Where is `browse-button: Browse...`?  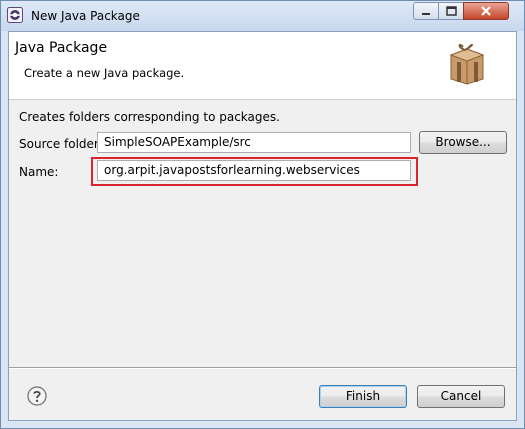 browse-button: Browse... is located at coordinates (463, 142).